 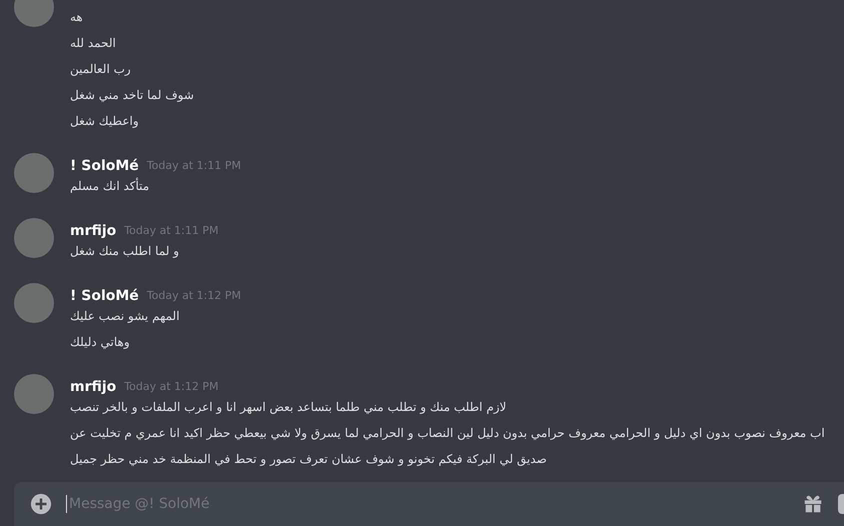 I want to click on message-text: اب معروف نصوب بدون اي دليل و الحرامي معروف حرامي بدون دليل لين النصاب و الحرامي لما يسرق ولا شي بيعطي حظر اكيد انا عمري م تخليت عن, so click(x=448, y=433).